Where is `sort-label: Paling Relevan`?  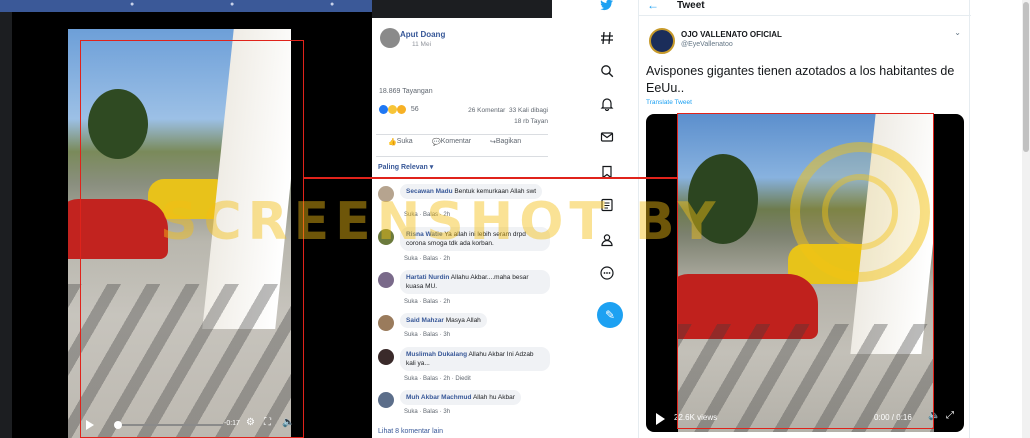 sort-label: Paling Relevan is located at coordinates (403, 167).